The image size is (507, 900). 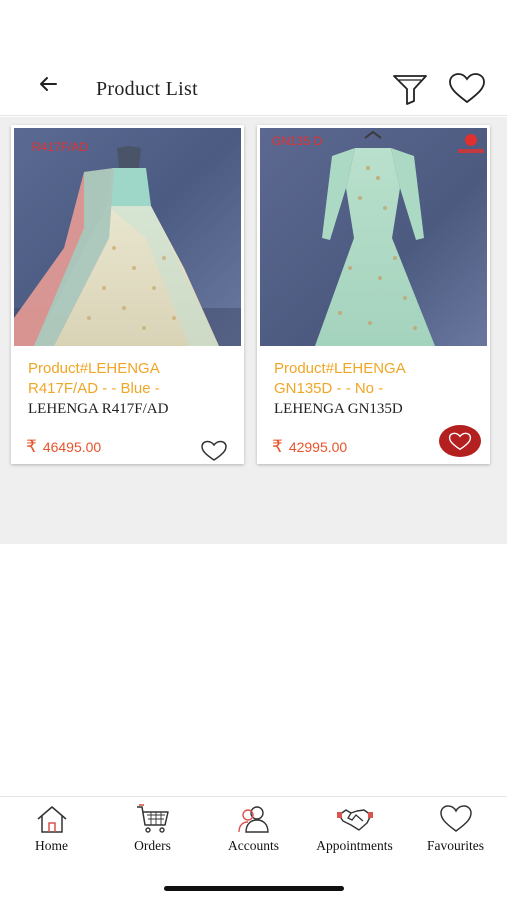 I want to click on product-name-line2: R417F/AD - - Blue -, so click(x=94, y=388).